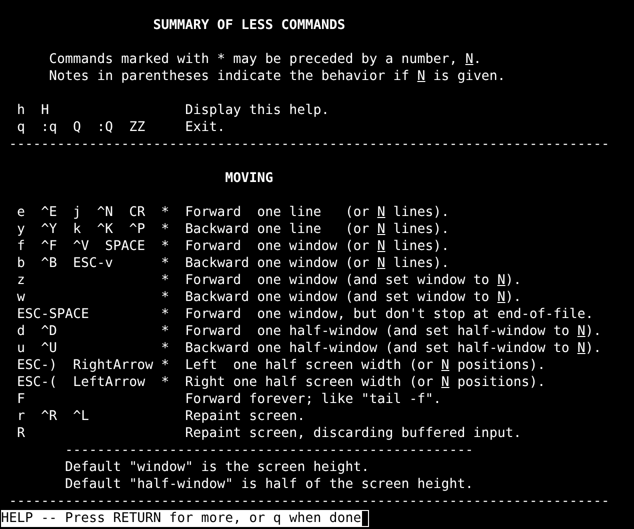  Describe the element at coordinates (81, 229) in the screenshot. I see `command-keys: y ^Y k ^K ^P` at that location.